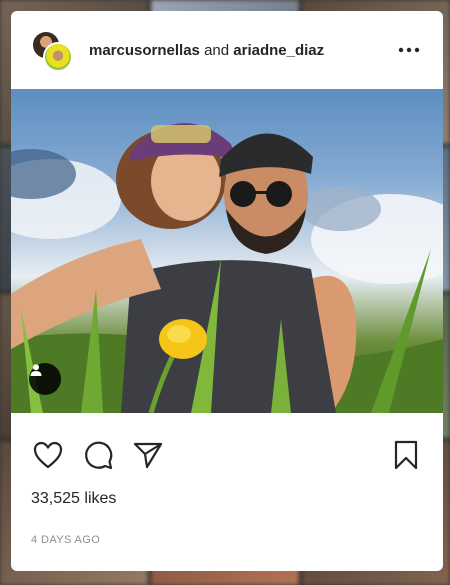 The image size is (450, 585). Describe the element at coordinates (227, 455) in the screenshot. I see `action-bar` at that location.